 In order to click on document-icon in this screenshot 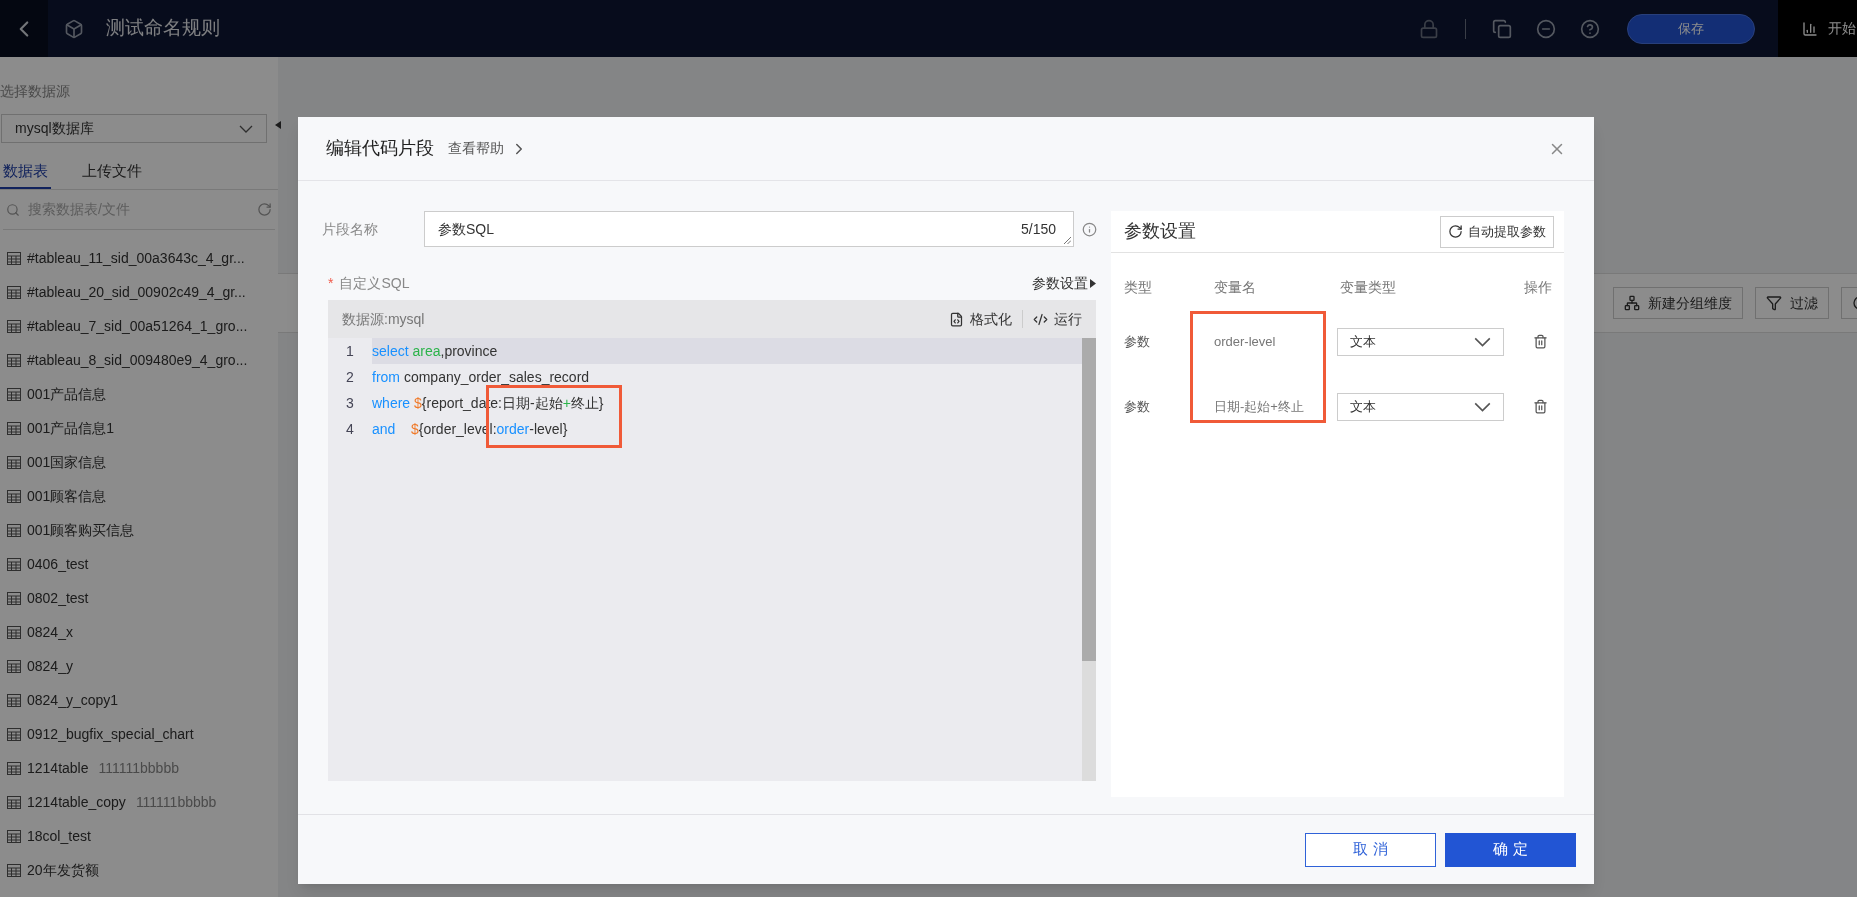, I will do `click(956, 319)`.